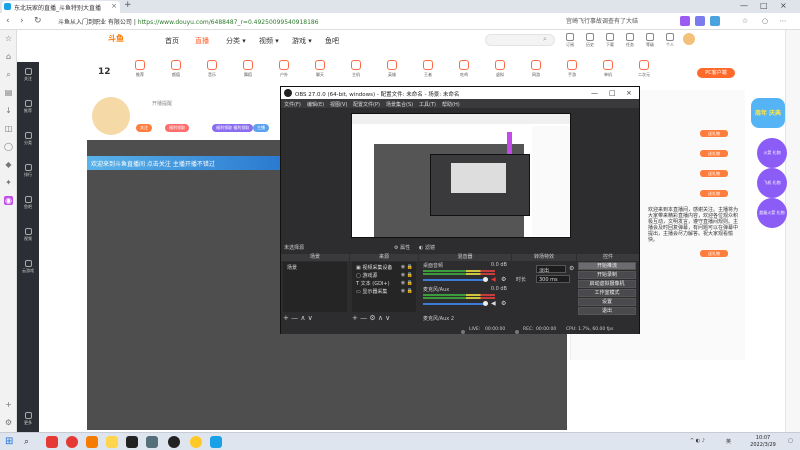 The image size is (800, 450). I want to click on menu-view: 视图(V), so click(338, 104).